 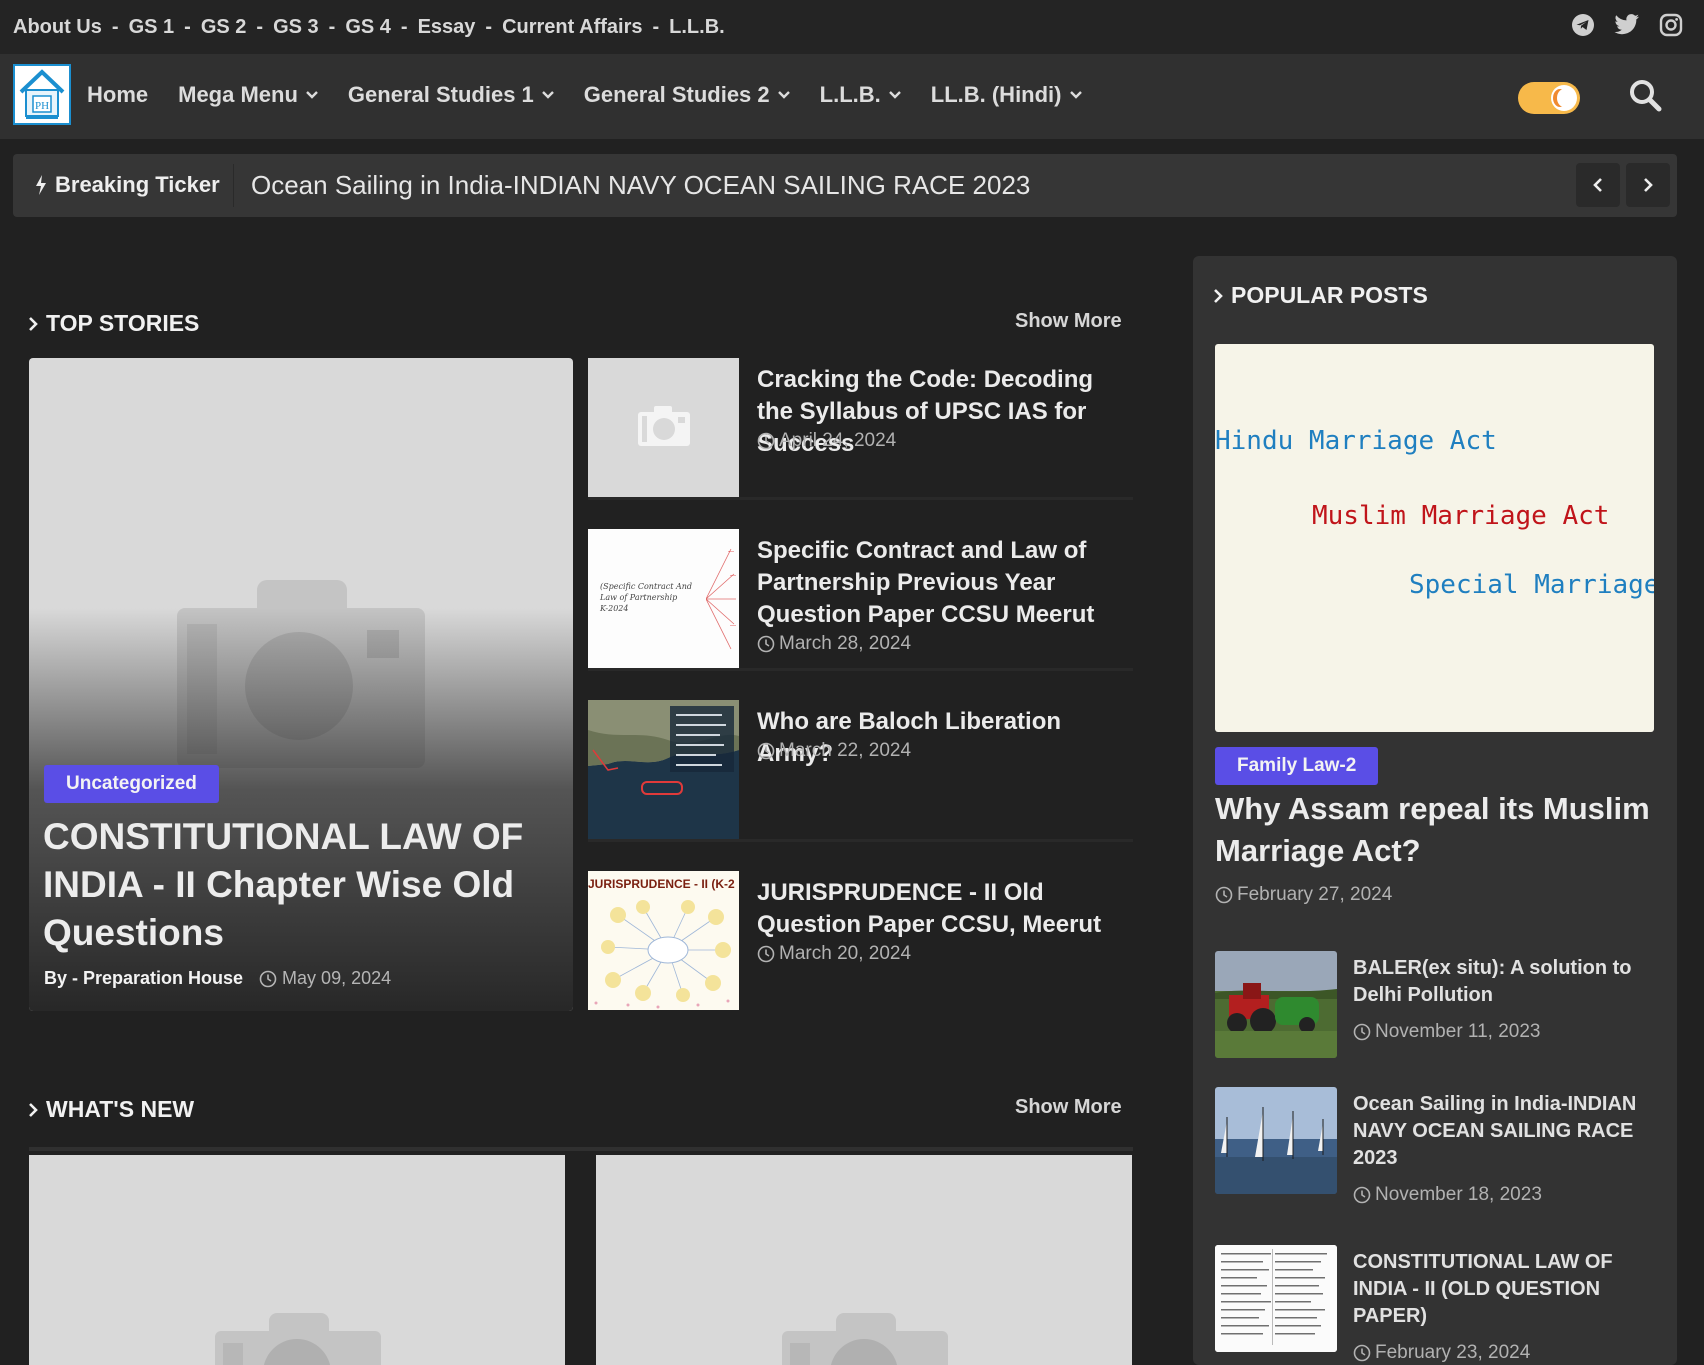 I want to click on nav-llb-hindi: LL.B. (Hindi), so click(x=1006, y=95).